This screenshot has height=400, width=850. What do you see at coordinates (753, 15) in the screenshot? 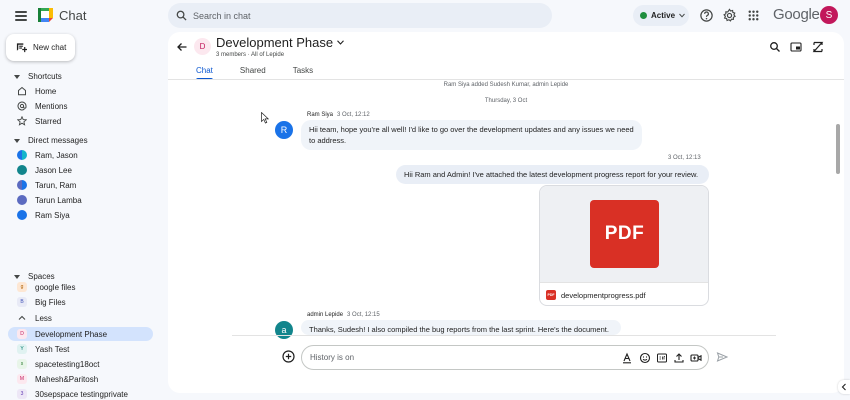
I see `apps-grid-icon` at bounding box center [753, 15].